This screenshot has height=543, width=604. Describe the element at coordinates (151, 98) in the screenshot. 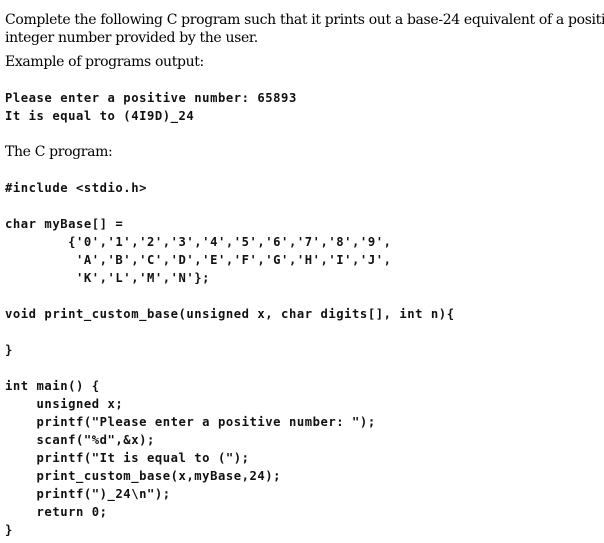

I see `example-output-line-1: Please enter a positive number: 65893` at that location.